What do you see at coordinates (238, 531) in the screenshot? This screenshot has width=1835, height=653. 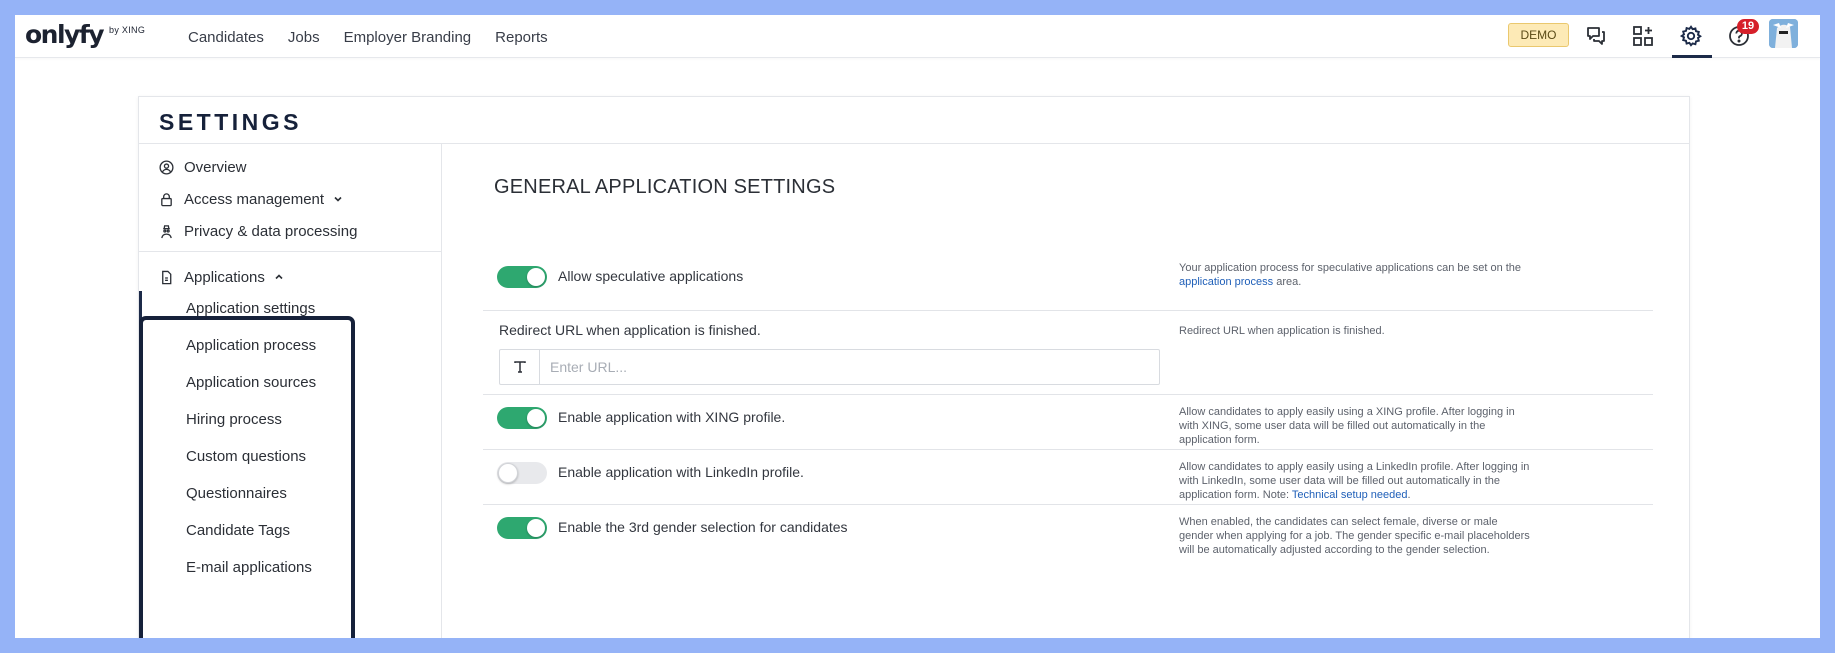 I see `sidebar-subitem-candidate-tags: Candidate Tags` at bounding box center [238, 531].